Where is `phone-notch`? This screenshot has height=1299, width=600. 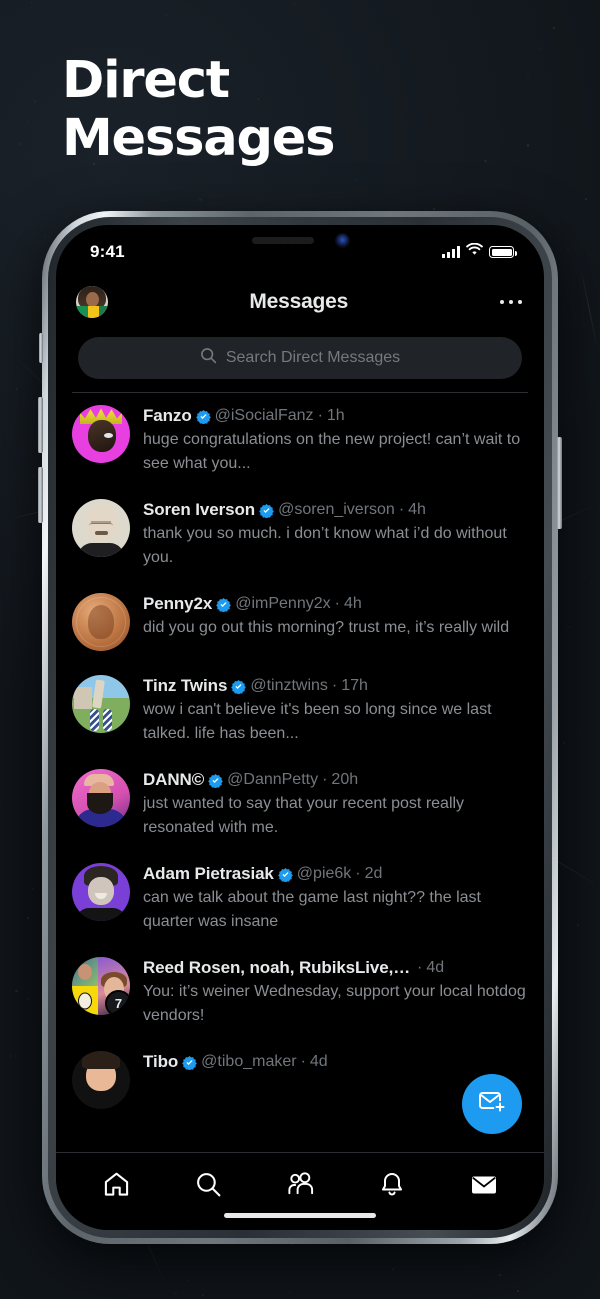
phone-notch is located at coordinates (300, 240).